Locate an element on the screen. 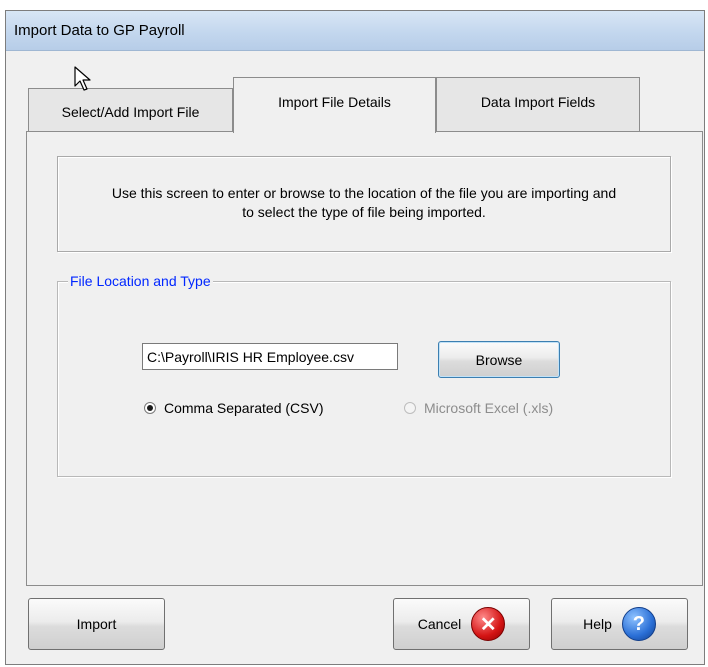 The height and width of the screenshot is (667, 708). help-circle-icon: ? is located at coordinates (638, 624).